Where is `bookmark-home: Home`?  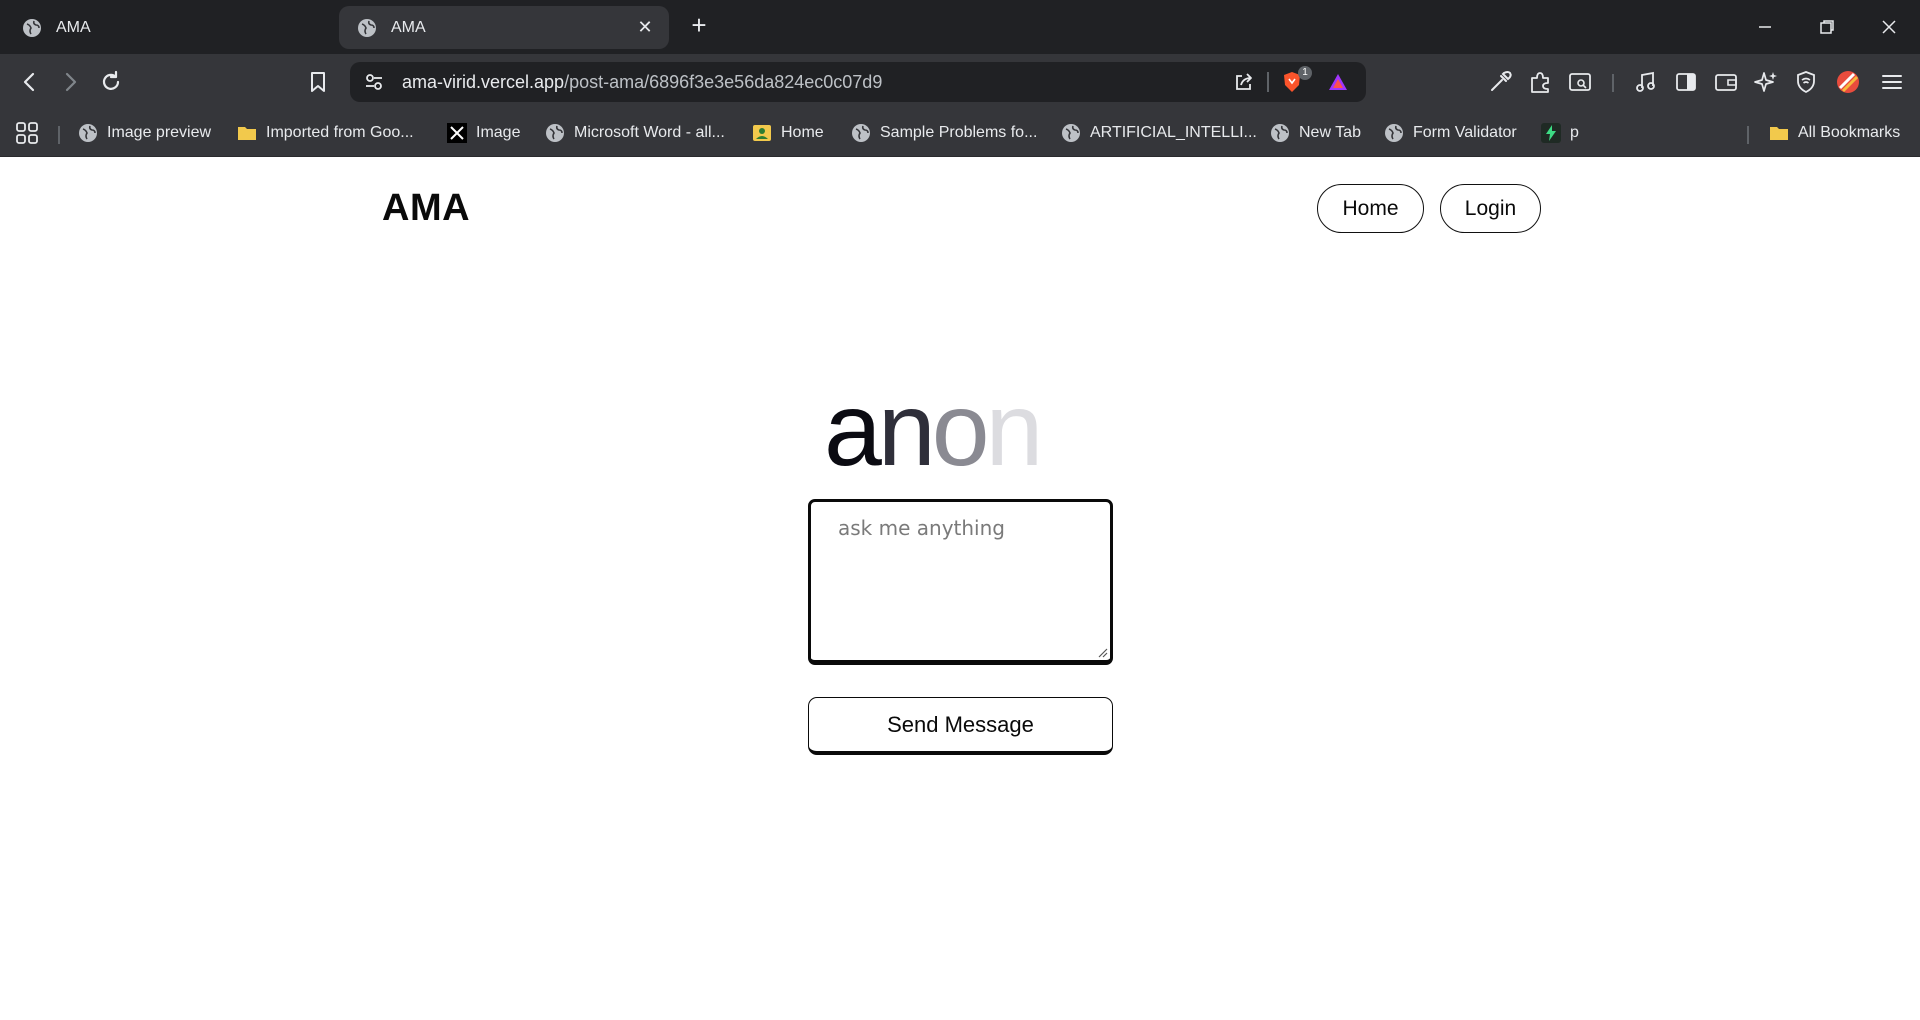
bookmark-home: Home is located at coordinates (788, 133).